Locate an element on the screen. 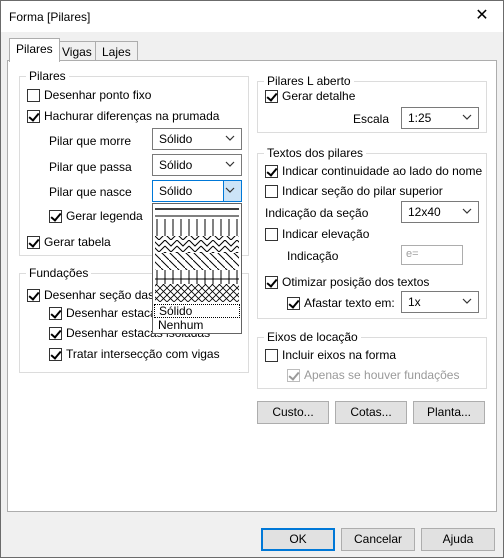 Image resolution: width=504 pixels, height=558 pixels. checkbox-label: Gerar tabela is located at coordinates (77, 242).